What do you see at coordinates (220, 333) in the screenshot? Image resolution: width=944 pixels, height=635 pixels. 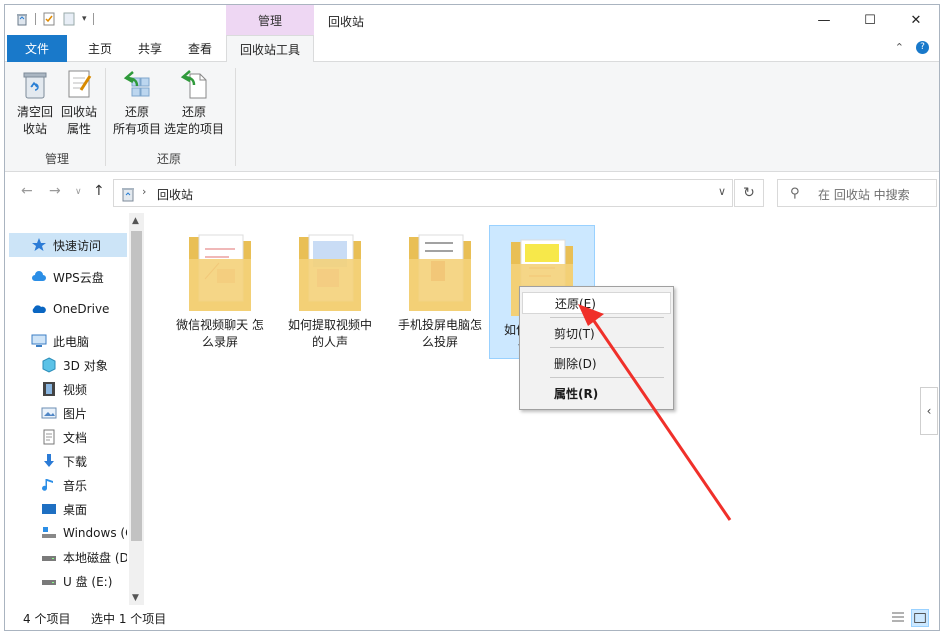 I see `file-name: 微信视频聊天 怎么录屏` at bounding box center [220, 333].